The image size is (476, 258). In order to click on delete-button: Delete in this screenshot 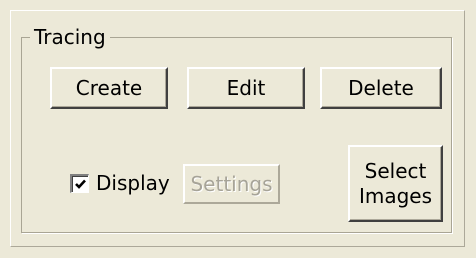, I will do `click(381, 88)`.